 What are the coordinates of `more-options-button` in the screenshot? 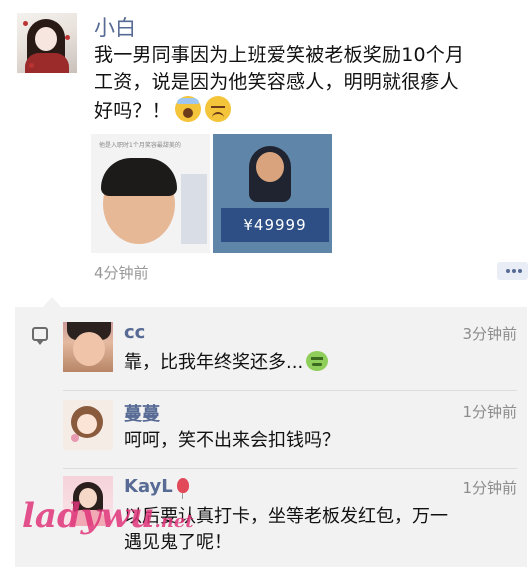 It's located at (512, 271).